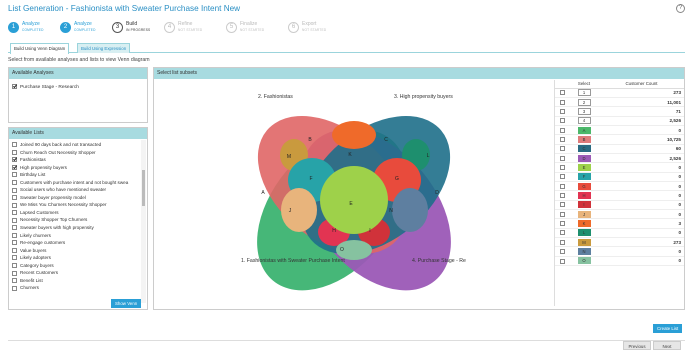 This screenshot has height=356, width=693. I want to click on table-row: 3 71, so click(619, 111).